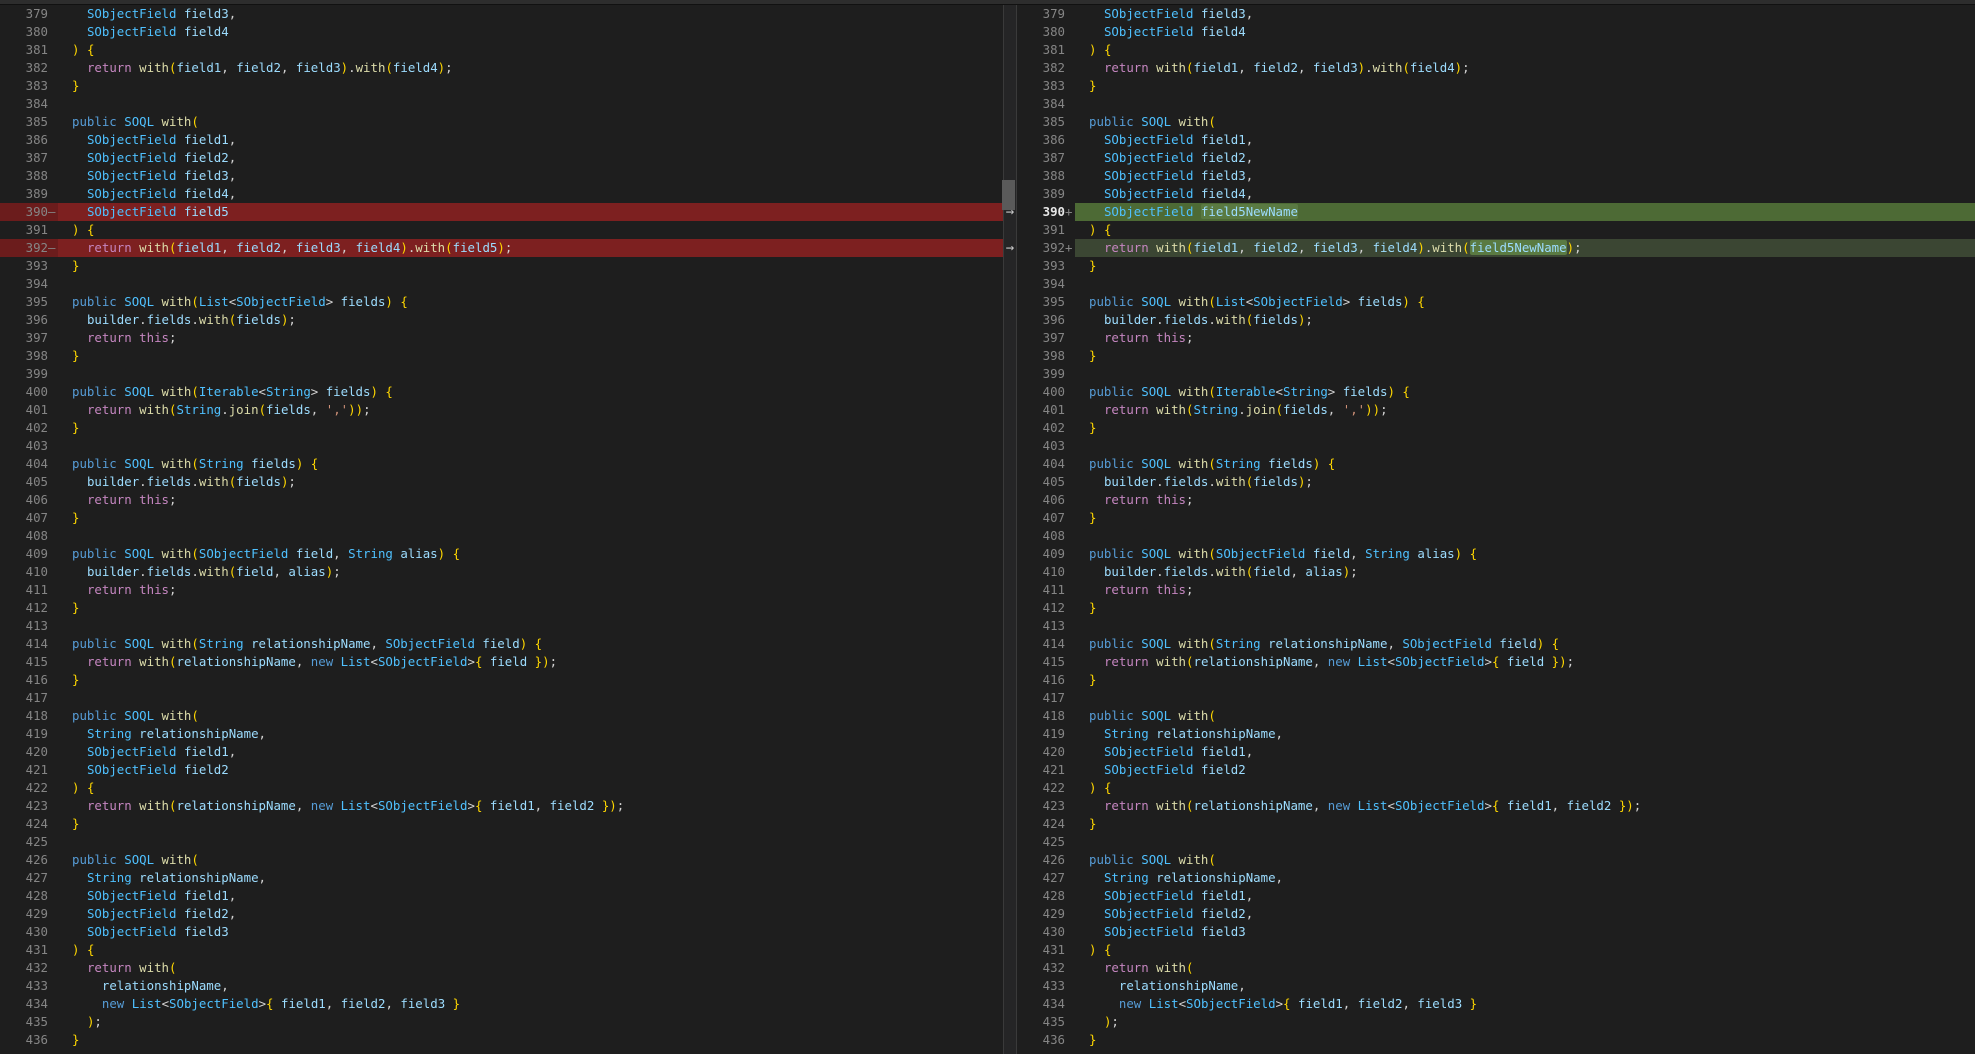  What do you see at coordinates (501, 1022) in the screenshot?
I see `code-line: 435 );` at bounding box center [501, 1022].